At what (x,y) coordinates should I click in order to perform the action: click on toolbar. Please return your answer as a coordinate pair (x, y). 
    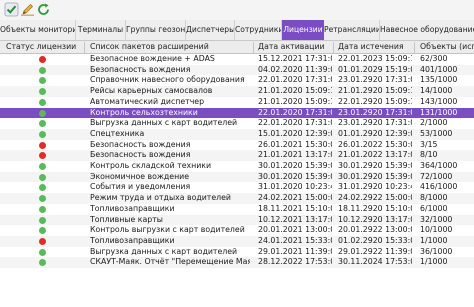
    Looking at the image, I should click on (237, 10).